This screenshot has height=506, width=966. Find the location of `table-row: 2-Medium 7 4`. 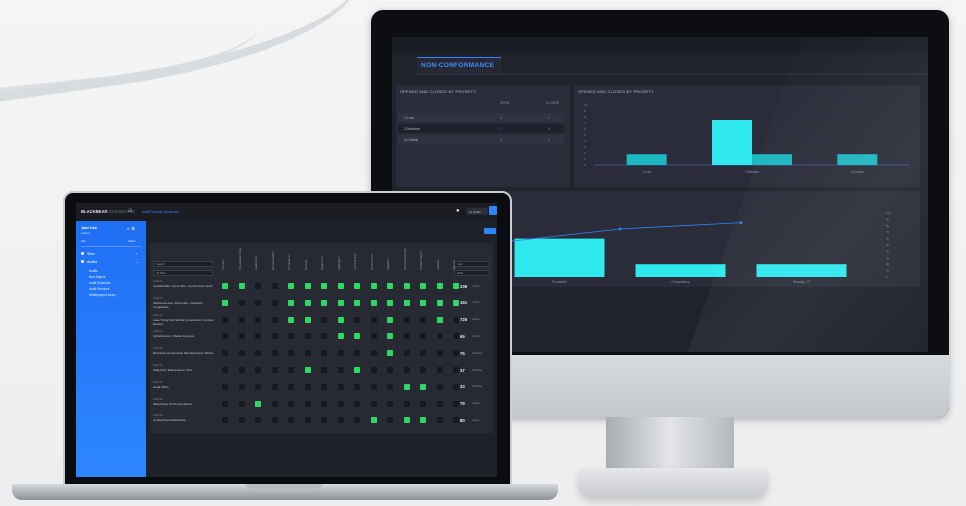

table-row: 2-Medium 7 4 is located at coordinates (481, 128).